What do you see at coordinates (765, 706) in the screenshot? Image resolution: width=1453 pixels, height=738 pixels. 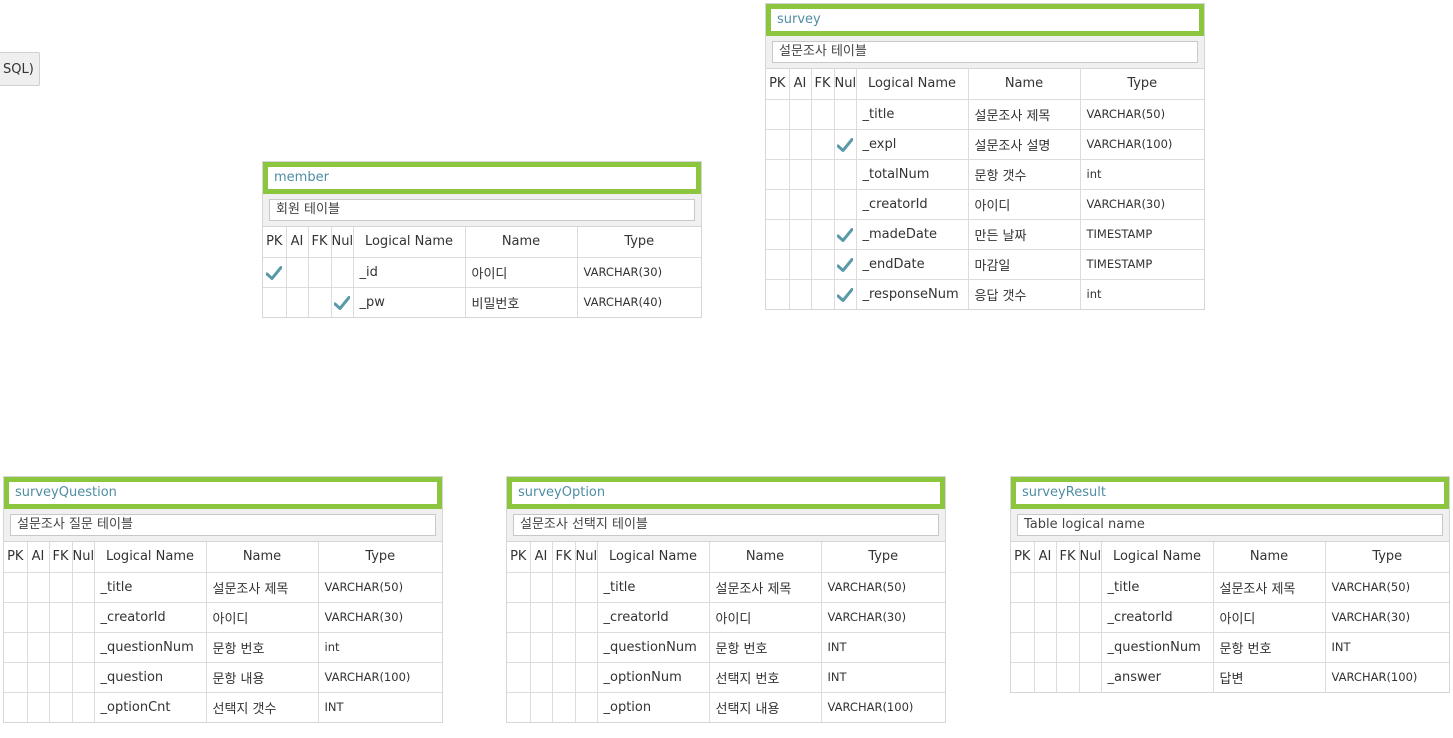 I see `column-name: 선택지 내용` at bounding box center [765, 706].